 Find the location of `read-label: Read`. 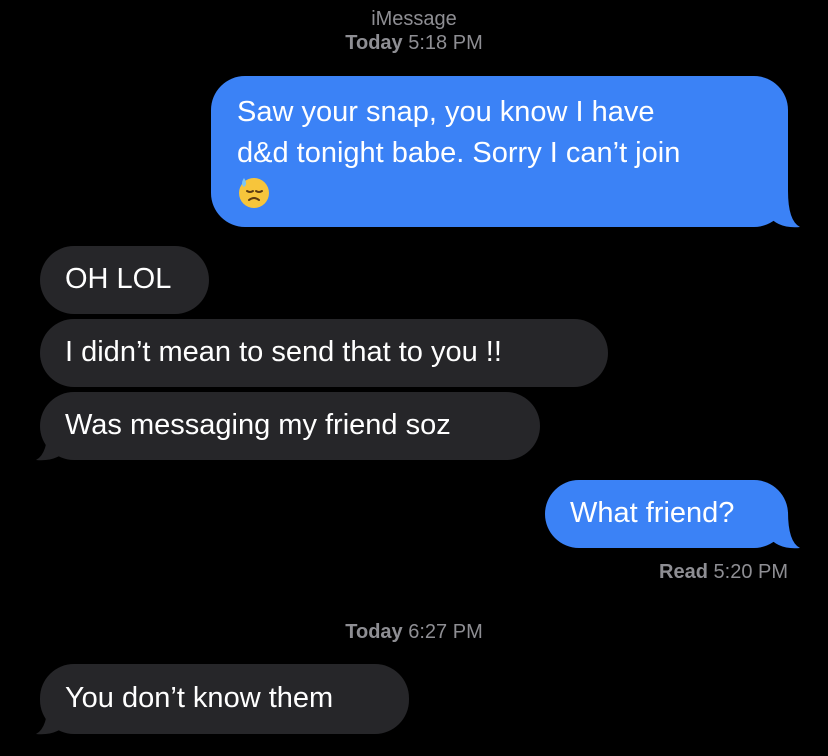

read-label: Read is located at coordinates (683, 572).